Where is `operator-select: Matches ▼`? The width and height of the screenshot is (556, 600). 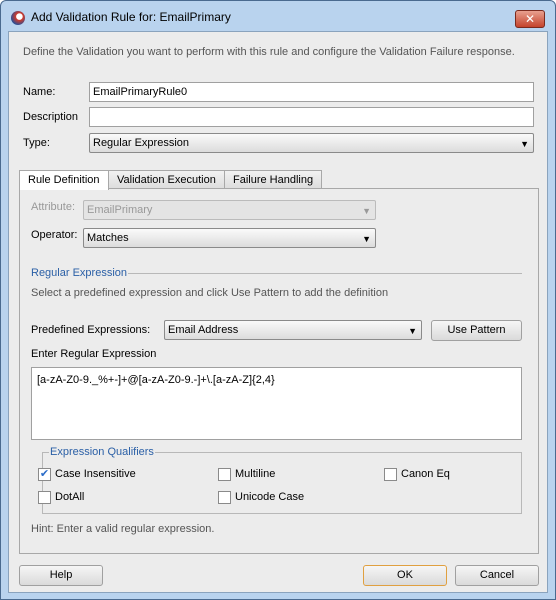 operator-select: Matches ▼ is located at coordinates (229, 238).